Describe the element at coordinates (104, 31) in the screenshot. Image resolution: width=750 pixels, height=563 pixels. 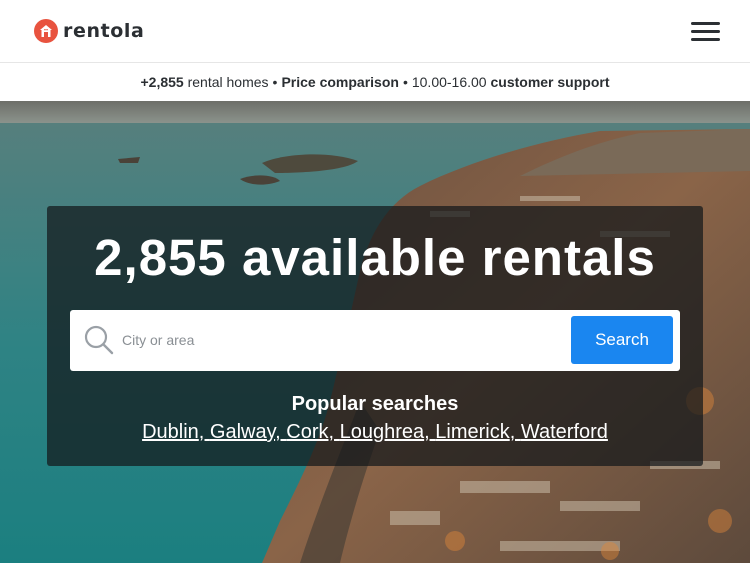
I see `brand-name: rentola` at that location.